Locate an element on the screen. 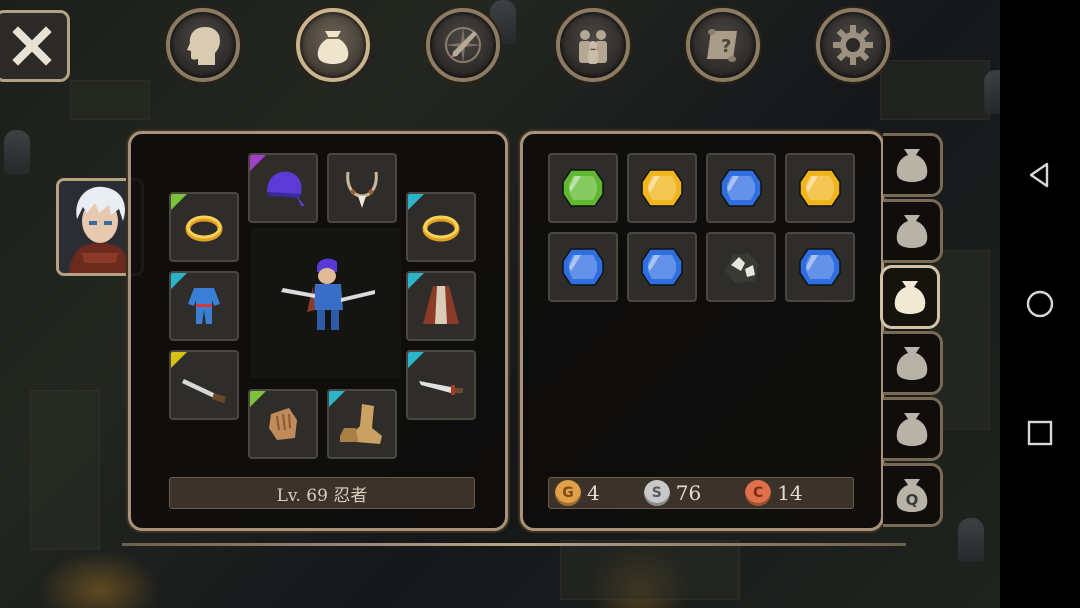 The image size is (1080, 608). gold-coin-icon: G is located at coordinates (568, 493).